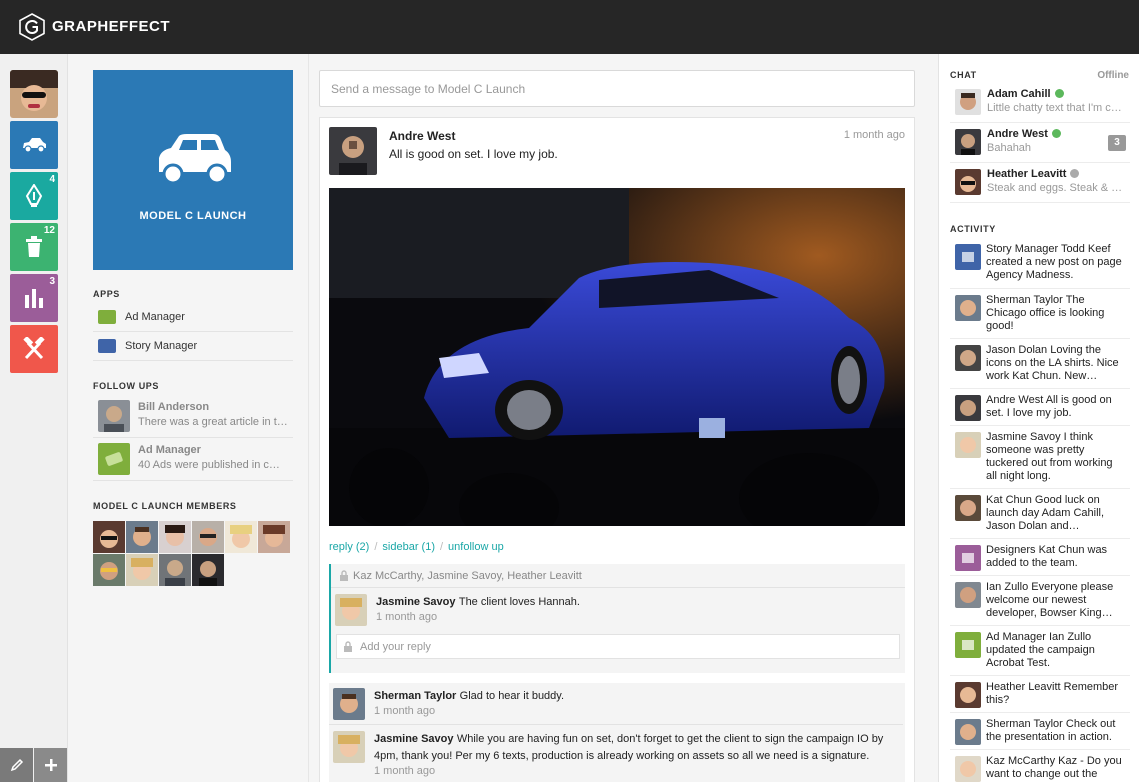 The image size is (1139, 782). What do you see at coordinates (34, 298) in the screenshot?
I see `rail-chart-tile: 3` at bounding box center [34, 298].